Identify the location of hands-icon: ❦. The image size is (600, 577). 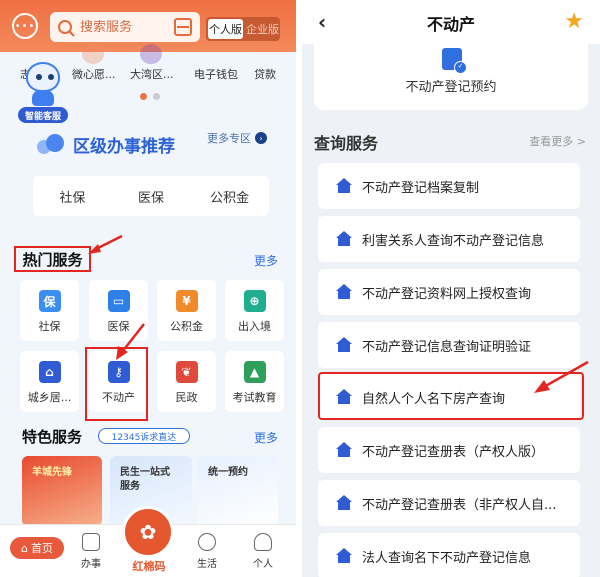
(186, 372).